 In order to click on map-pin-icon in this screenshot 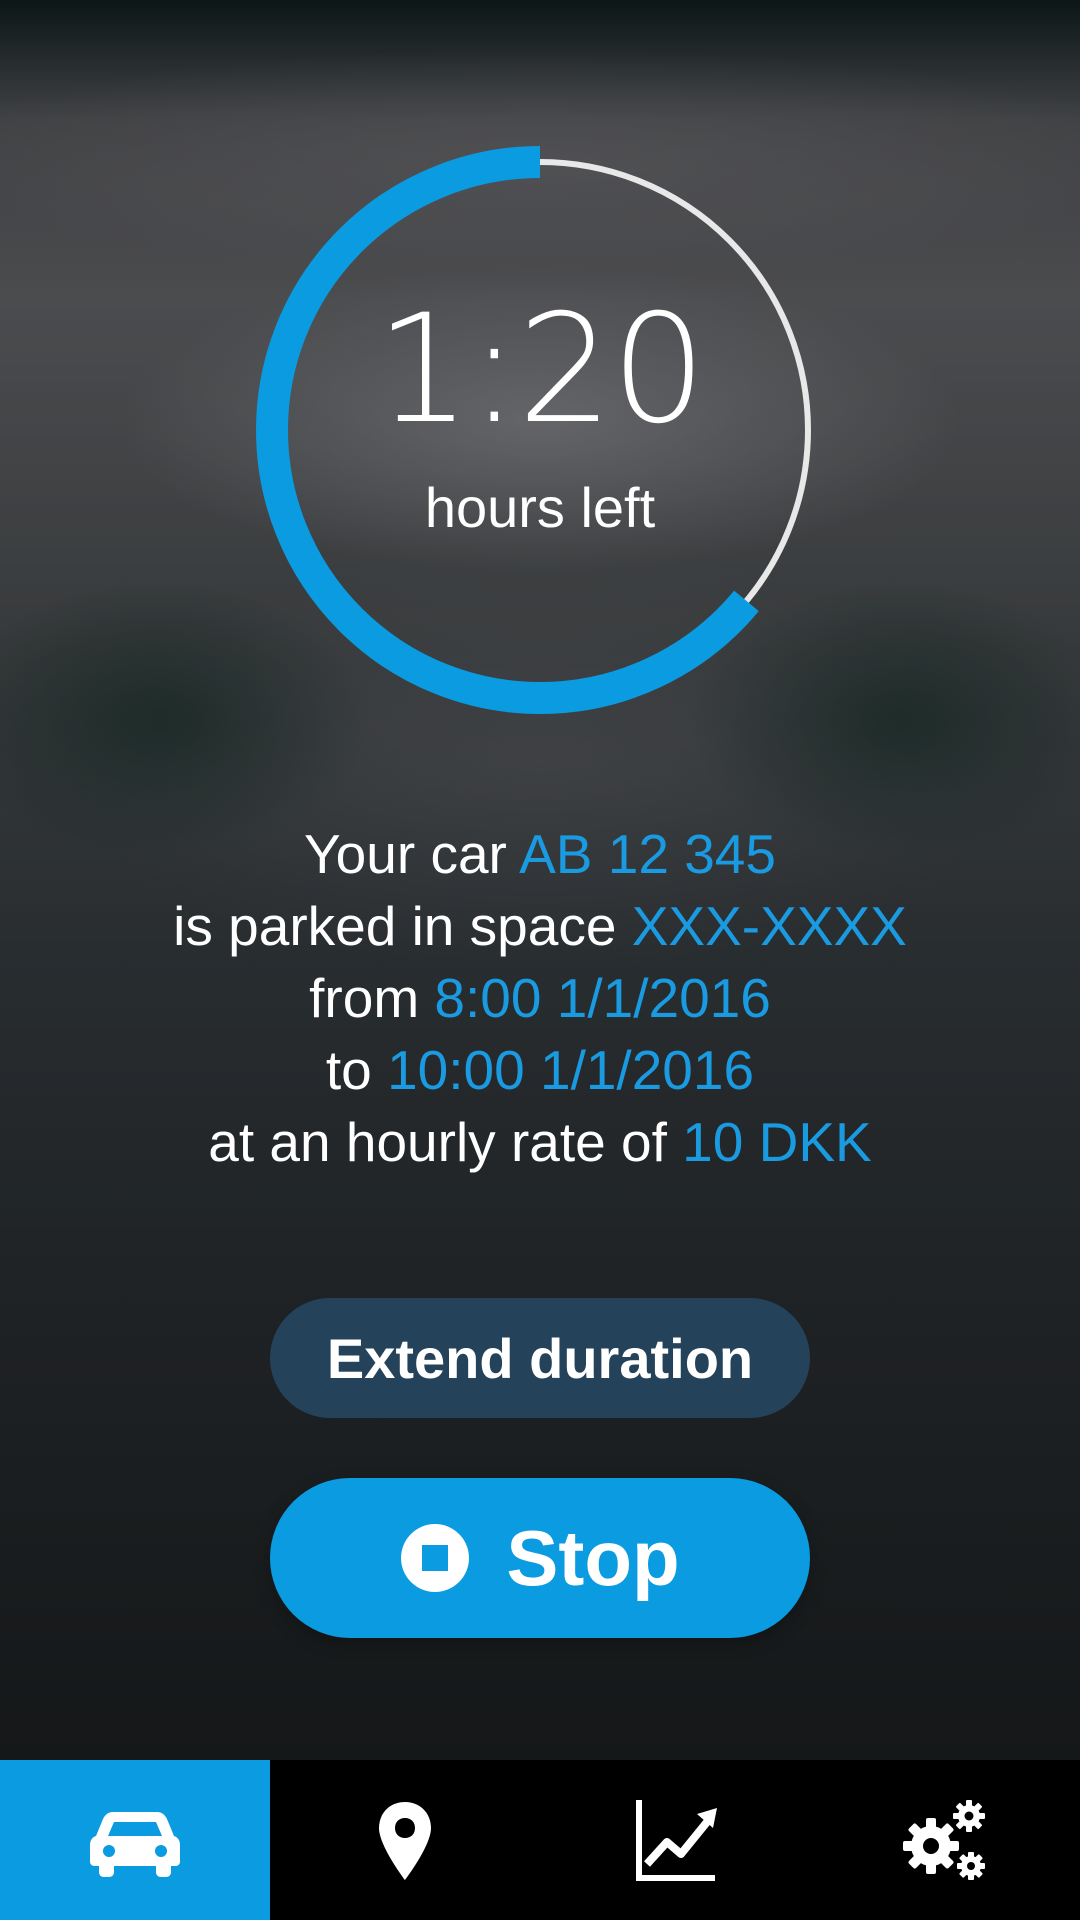, I will do `click(405, 1841)`.